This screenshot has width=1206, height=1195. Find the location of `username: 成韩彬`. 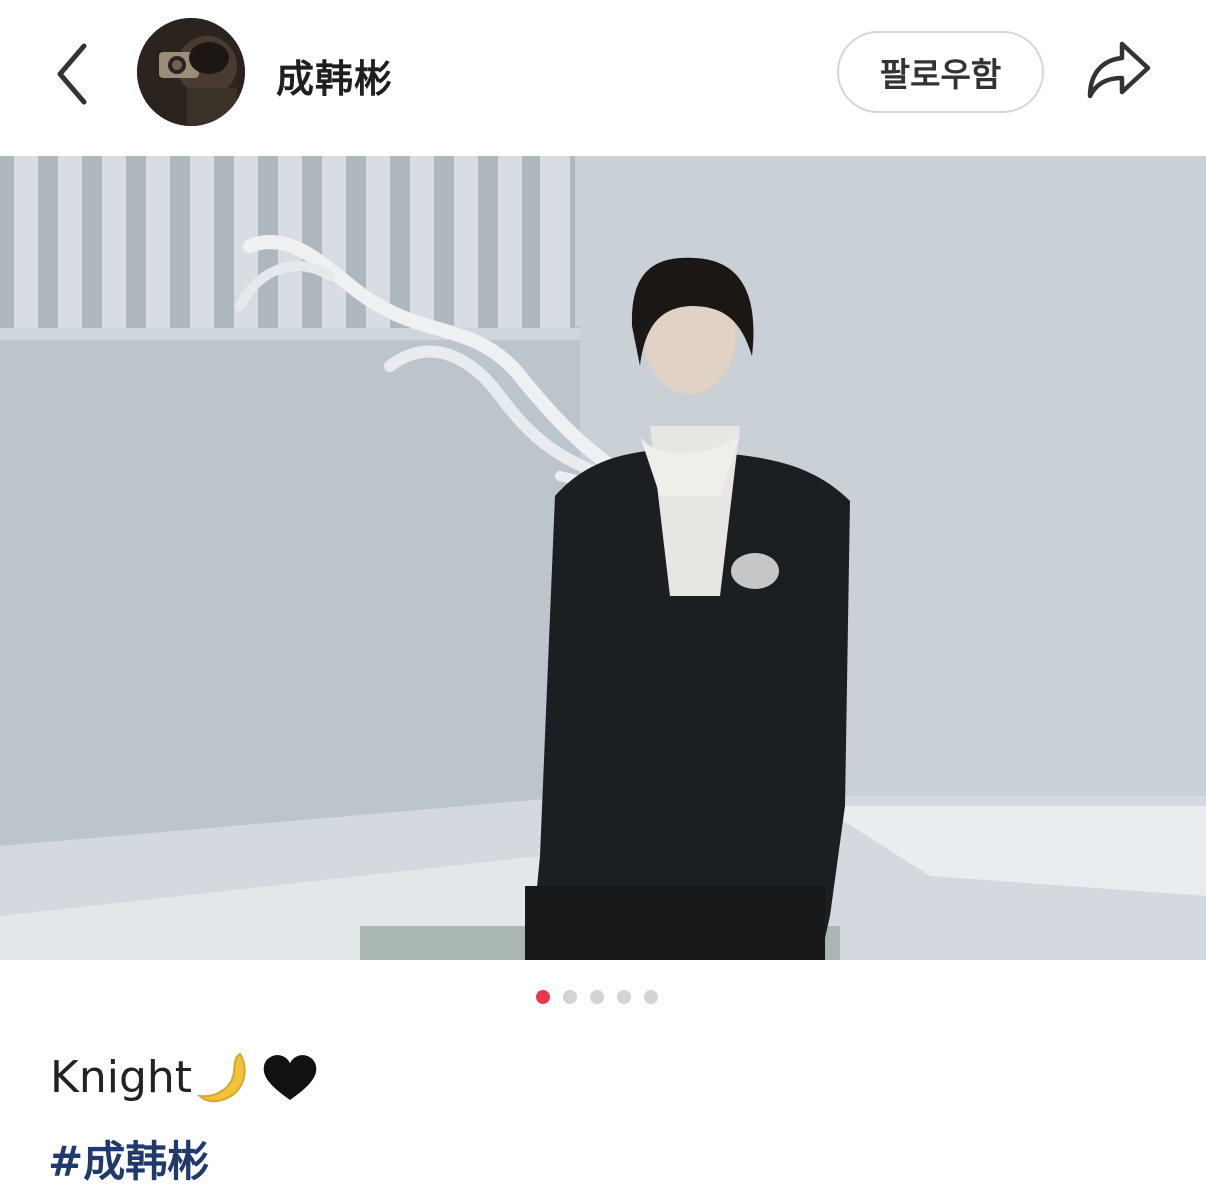

username: 成韩彬 is located at coordinates (334, 75).